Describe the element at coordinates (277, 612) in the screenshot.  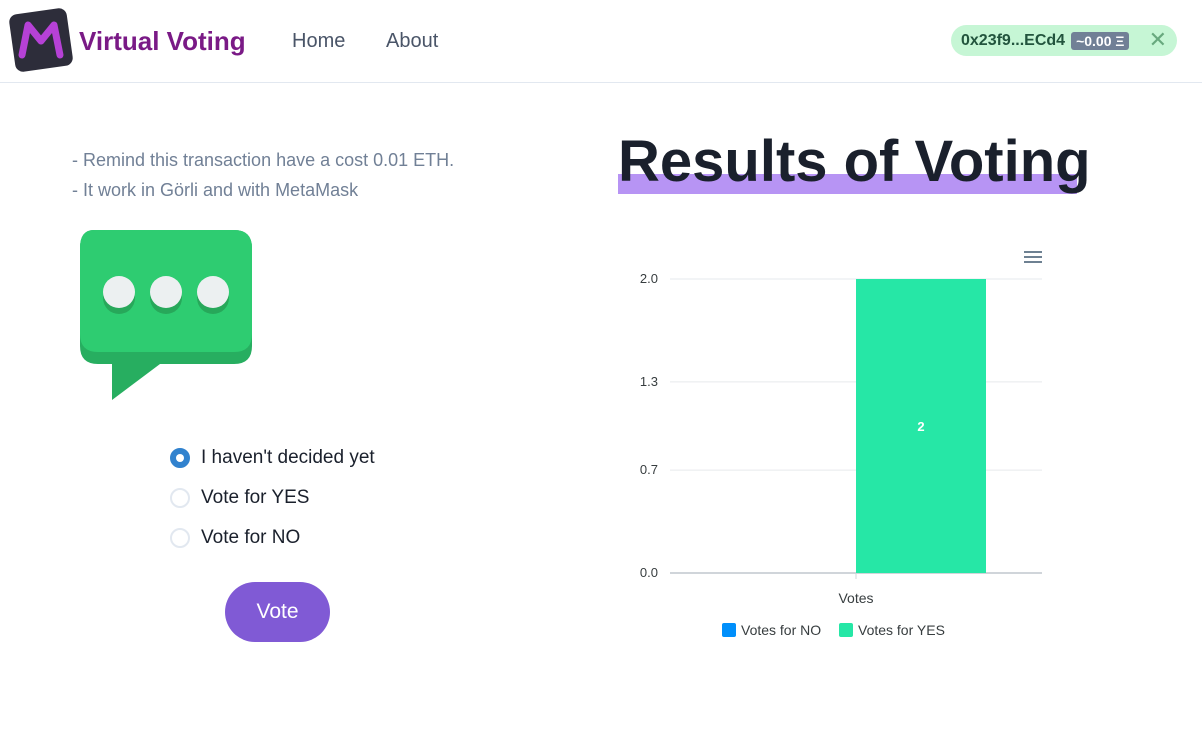
I see `vote-button: Vote` at that location.